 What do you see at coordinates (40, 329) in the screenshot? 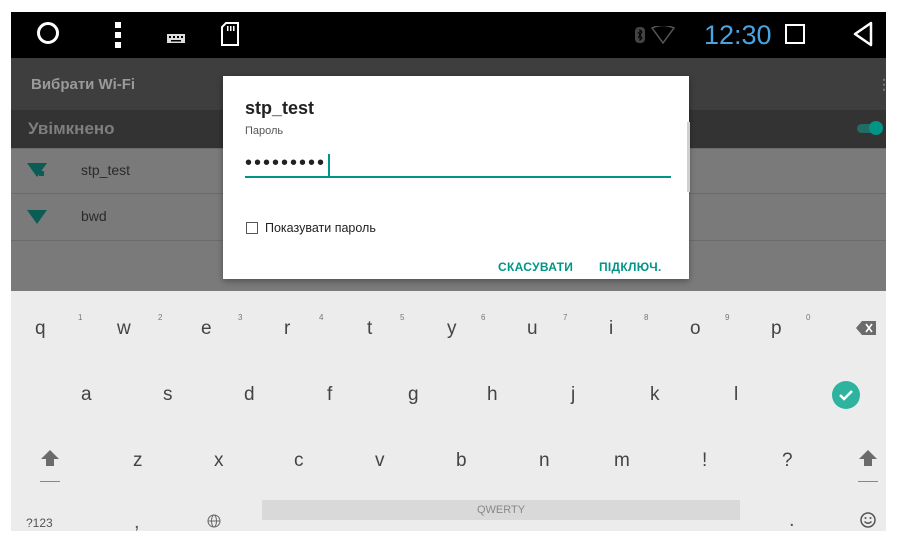
I see `key-q: q` at bounding box center [40, 329].